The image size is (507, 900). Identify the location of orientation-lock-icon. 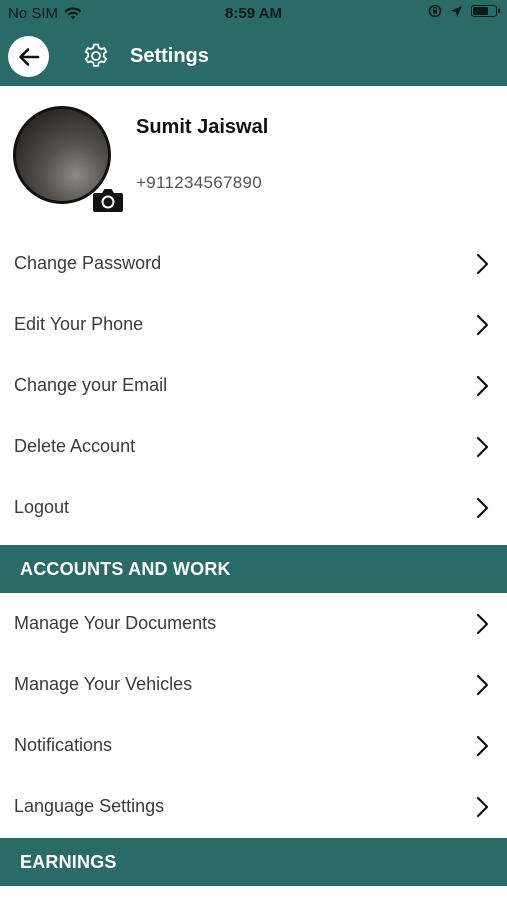
(435, 11).